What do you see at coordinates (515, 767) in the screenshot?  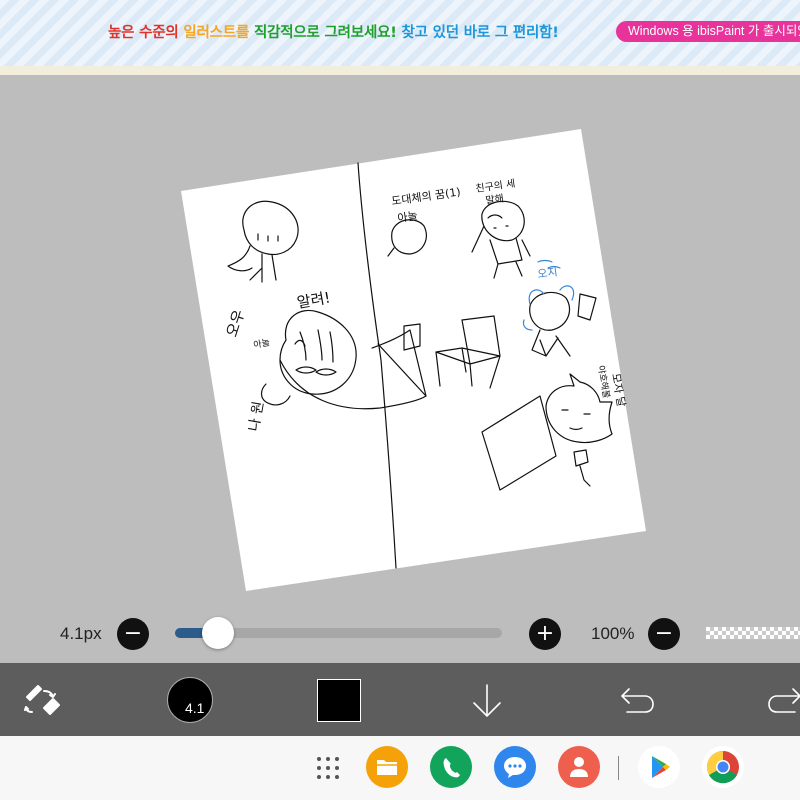 I see `messages-icon` at bounding box center [515, 767].